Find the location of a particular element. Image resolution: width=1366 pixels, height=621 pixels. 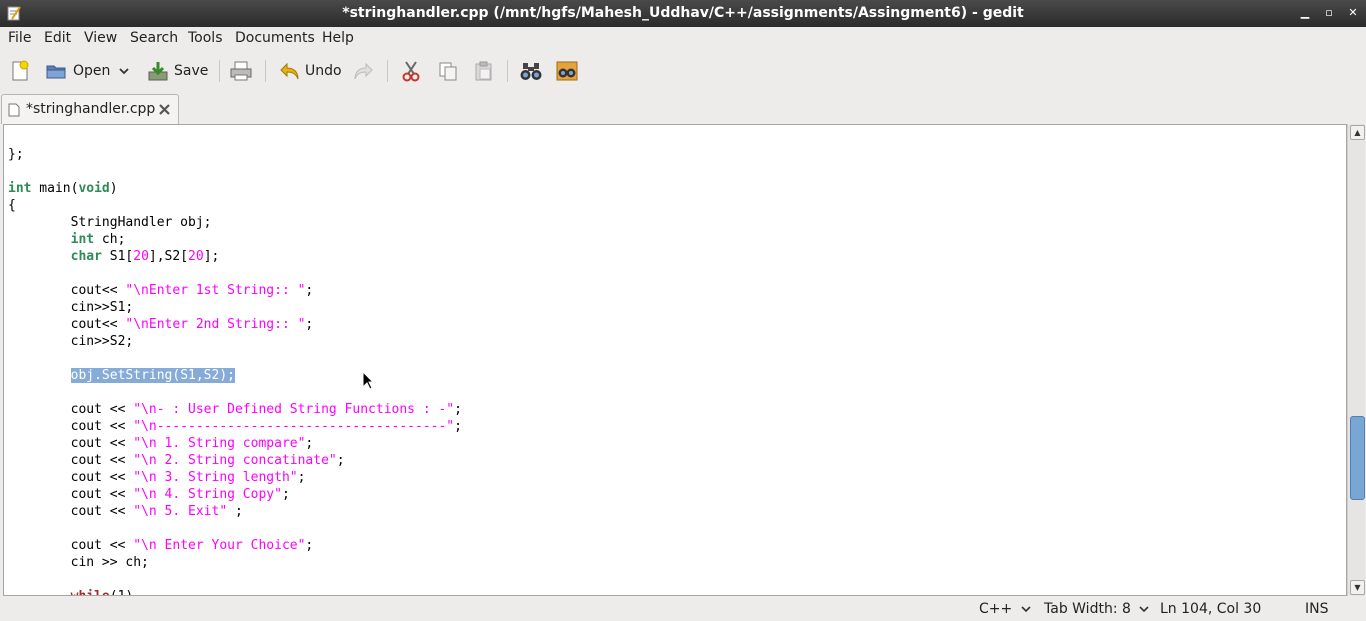

print-icon is located at coordinates (241, 71).